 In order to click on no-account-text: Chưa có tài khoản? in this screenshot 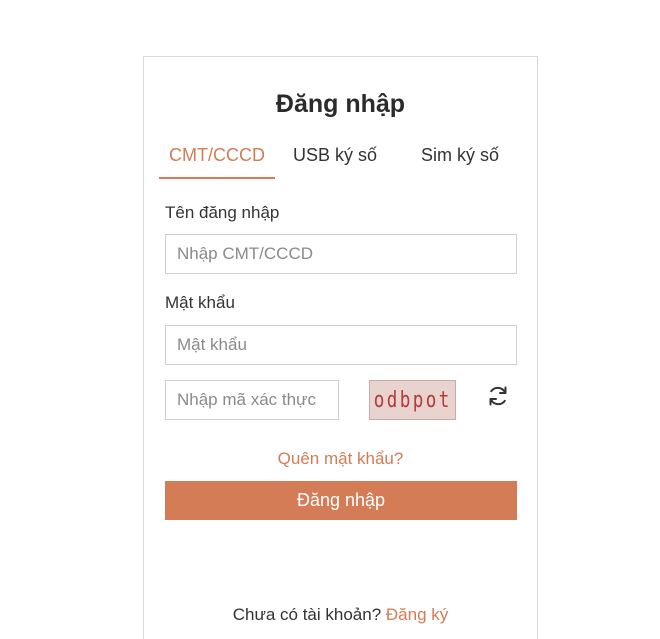, I will do `click(307, 614)`.